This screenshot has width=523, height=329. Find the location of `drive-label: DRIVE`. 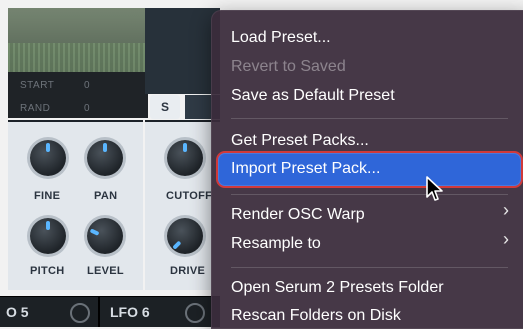

drive-label: DRIVE is located at coordinates (188, 271).